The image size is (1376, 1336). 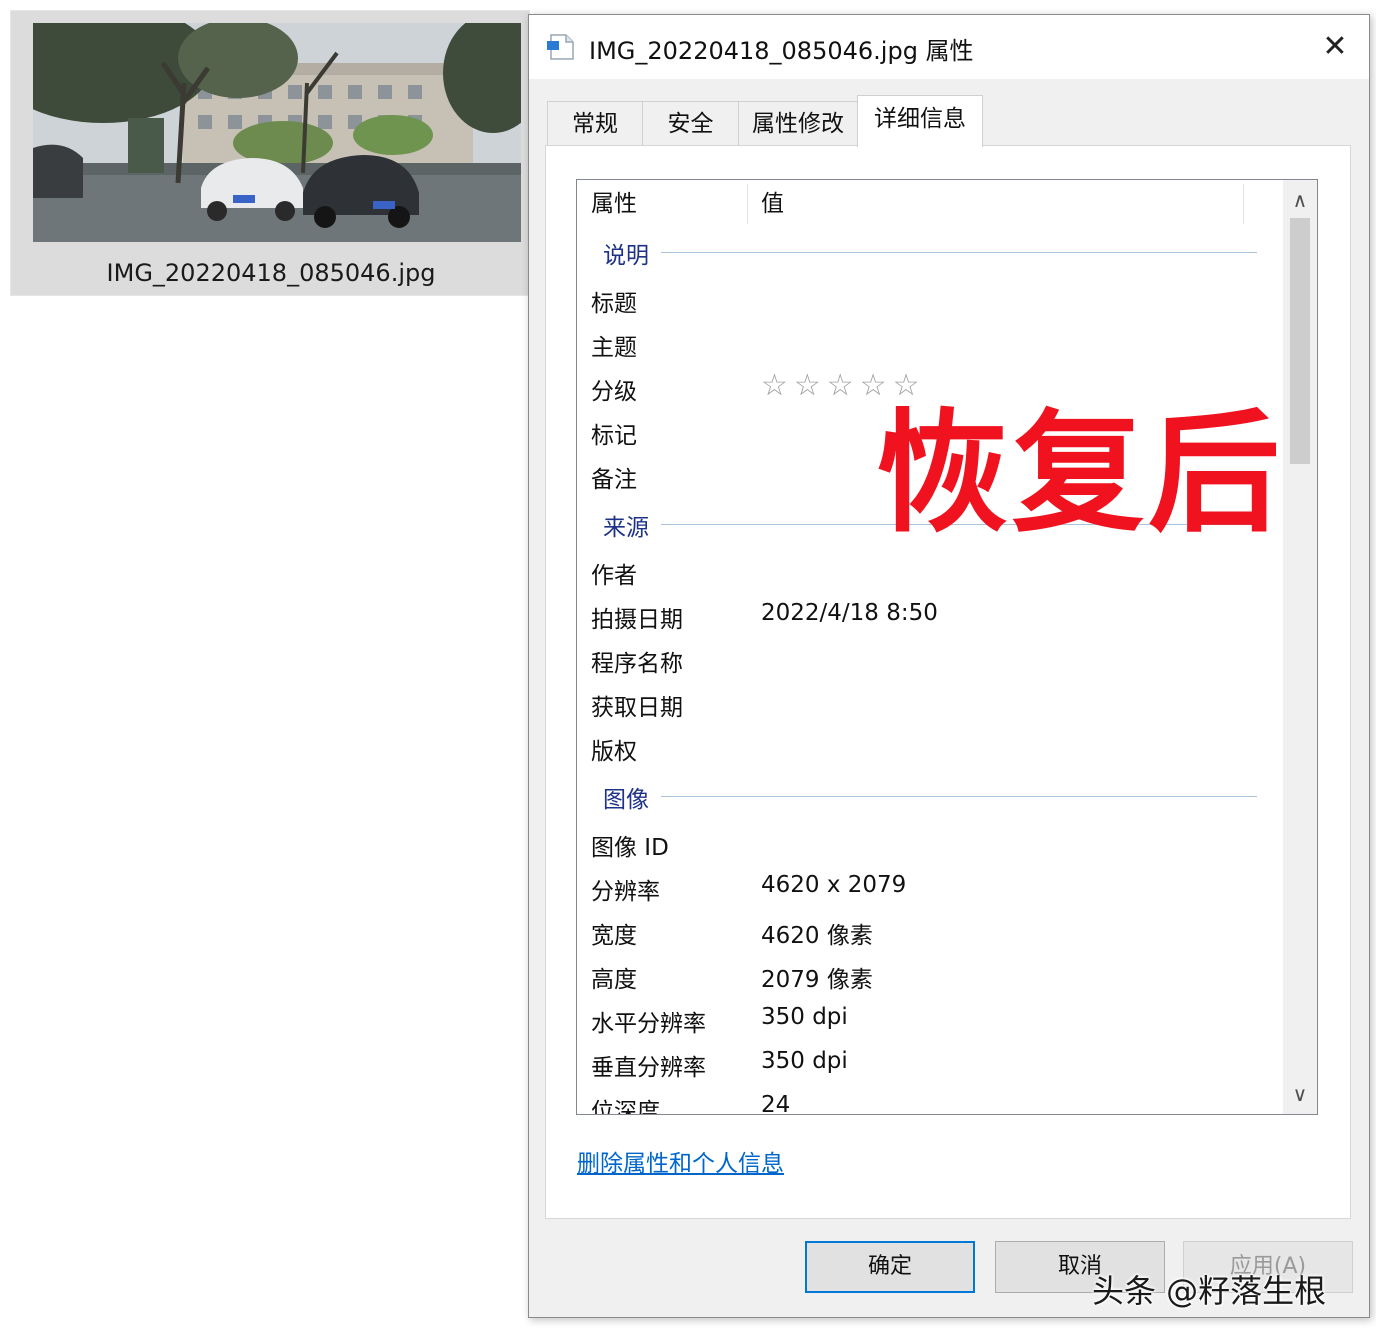 I want to click on tab-details: 详细信息, so click(x=920, y=121).